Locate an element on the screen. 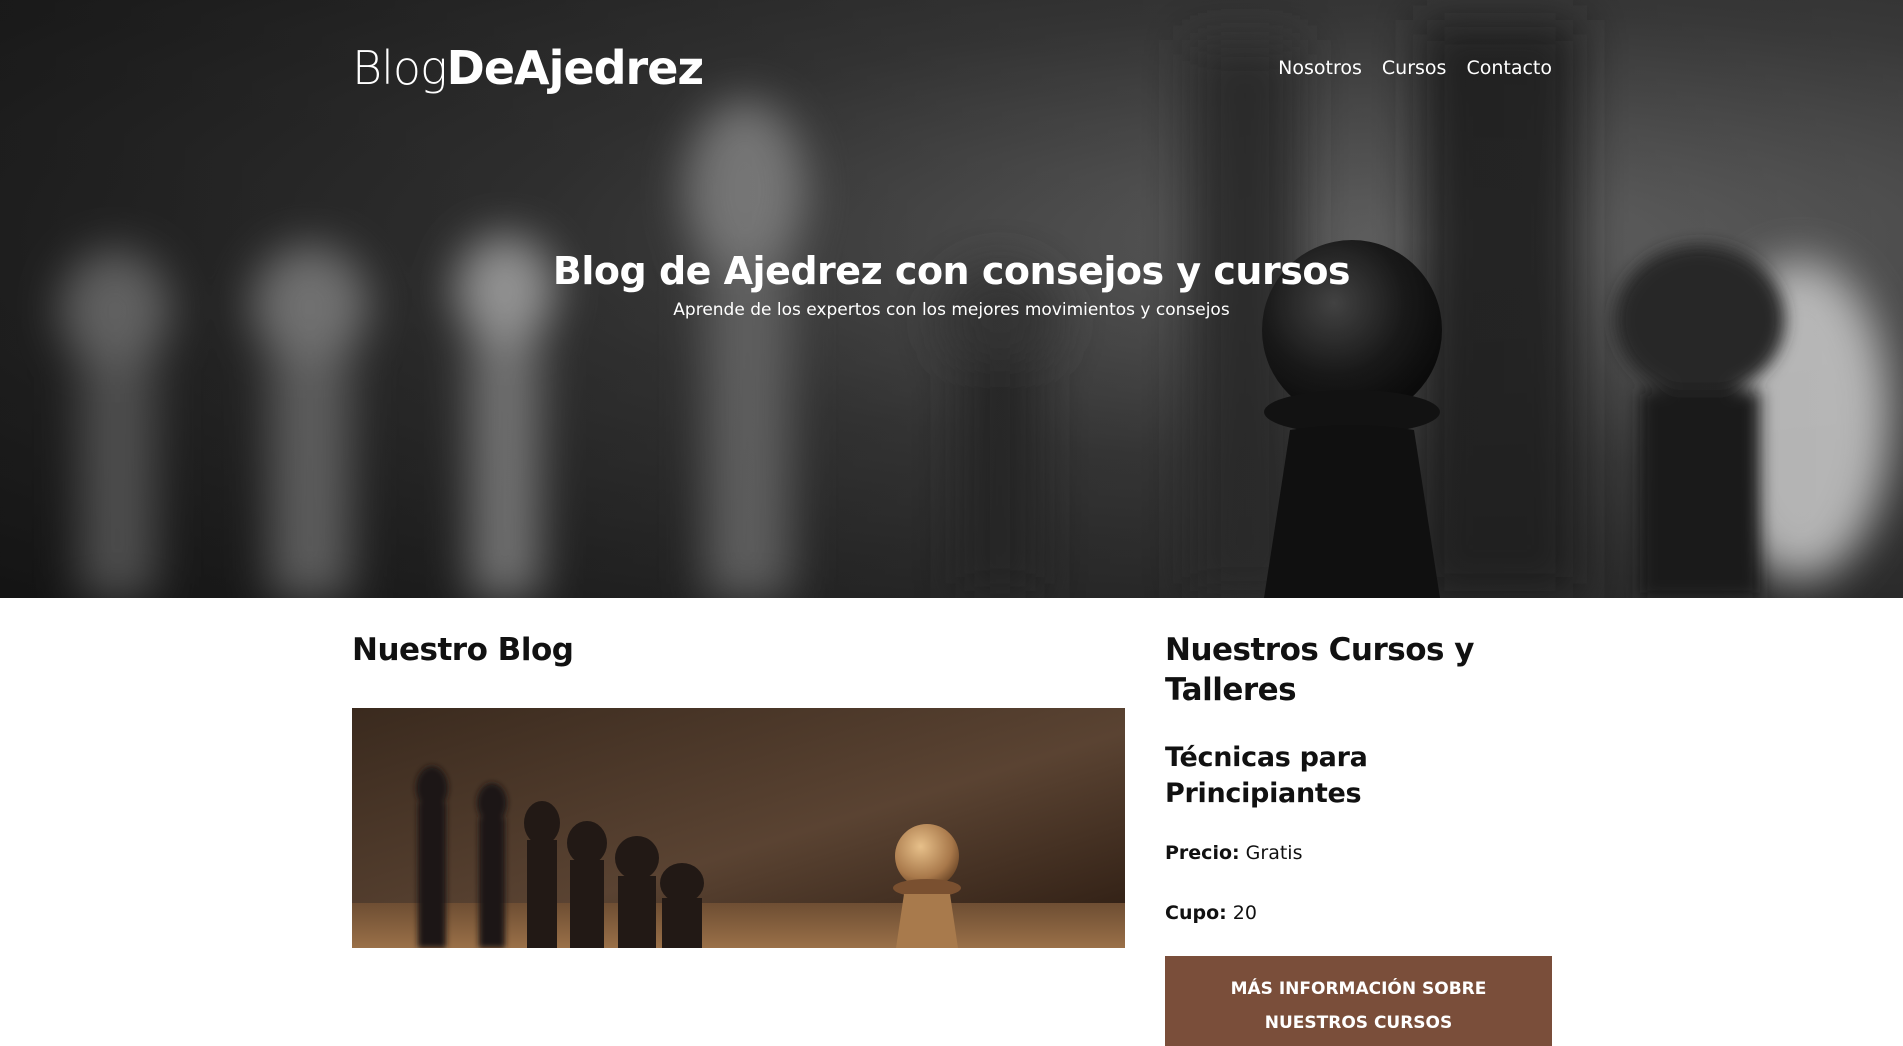 This screenshot has height=1046, width=1903. course-name: Técnicas para Principiantes is located at coordinates (1266, 775).